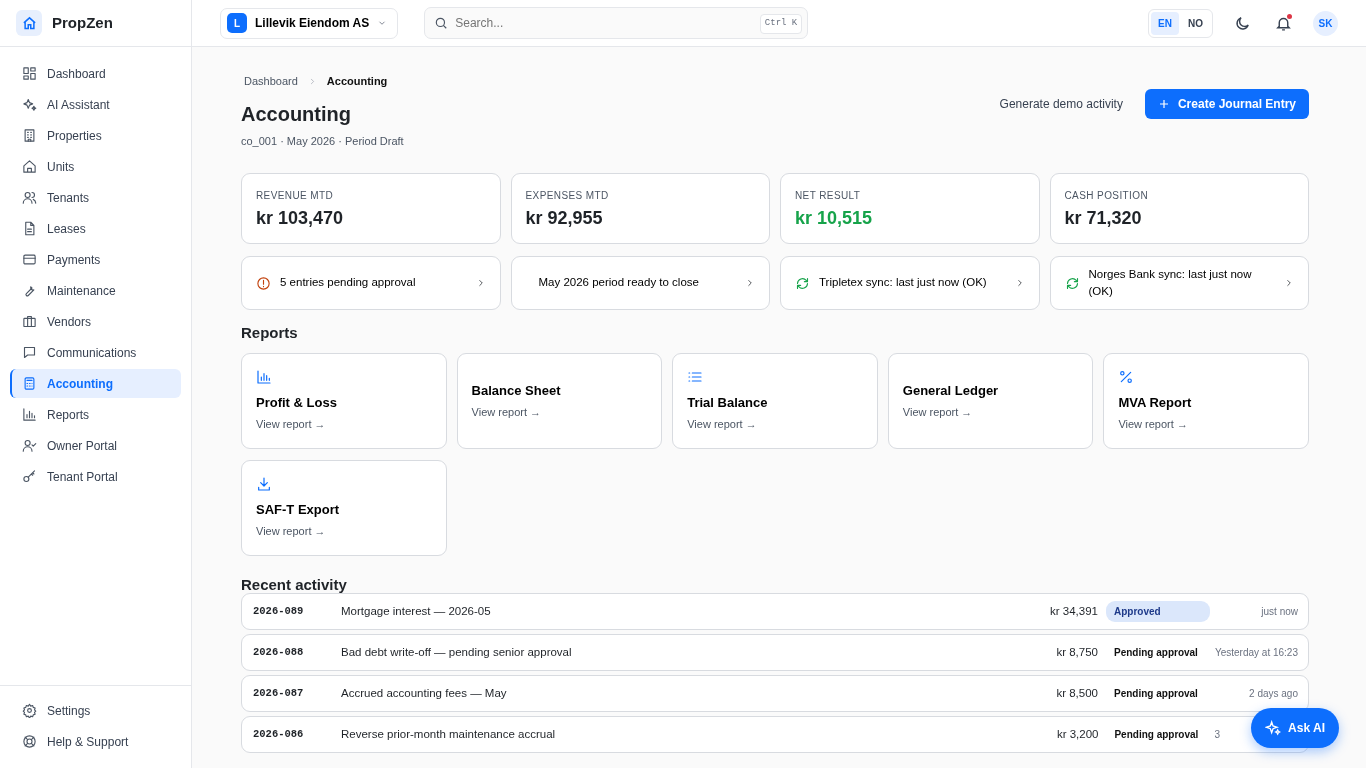  What do you see at coordinates (95, 135) in the screenshot?
I see `sidebar-item: Properties` at bounding box center [95, 135].